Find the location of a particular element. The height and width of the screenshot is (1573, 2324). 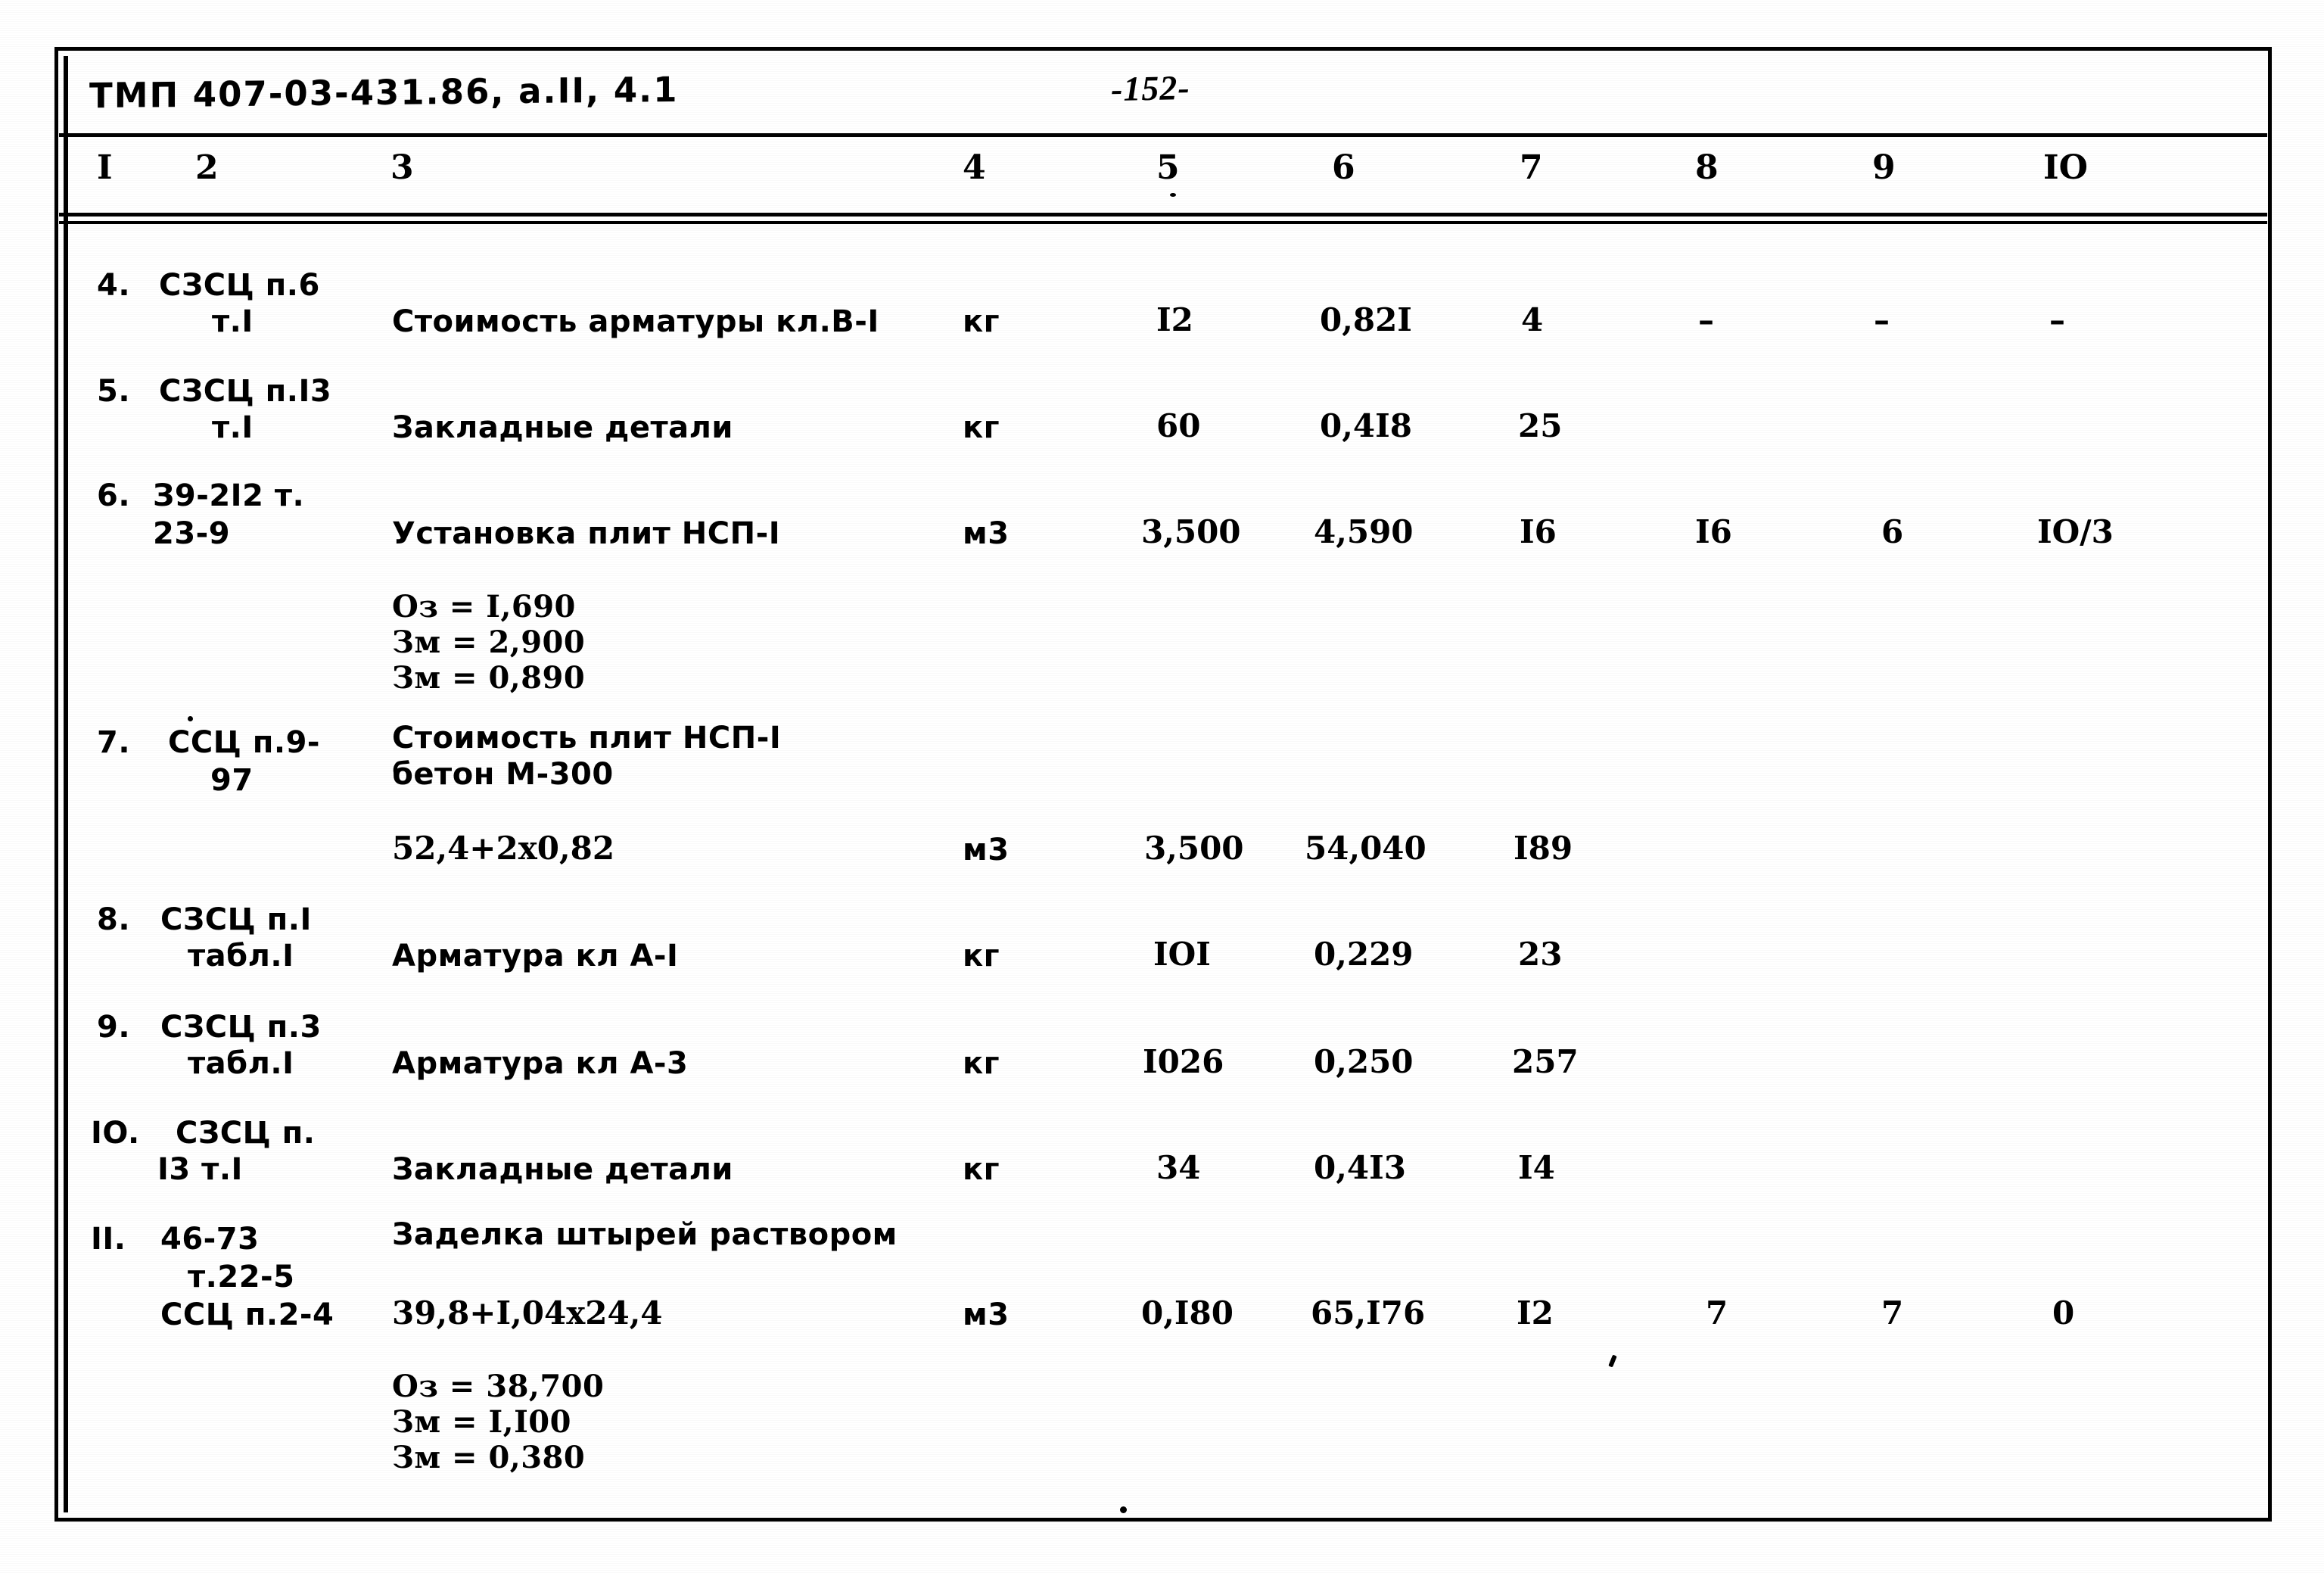

row-col10: – is located at coordinates (2057, 319).